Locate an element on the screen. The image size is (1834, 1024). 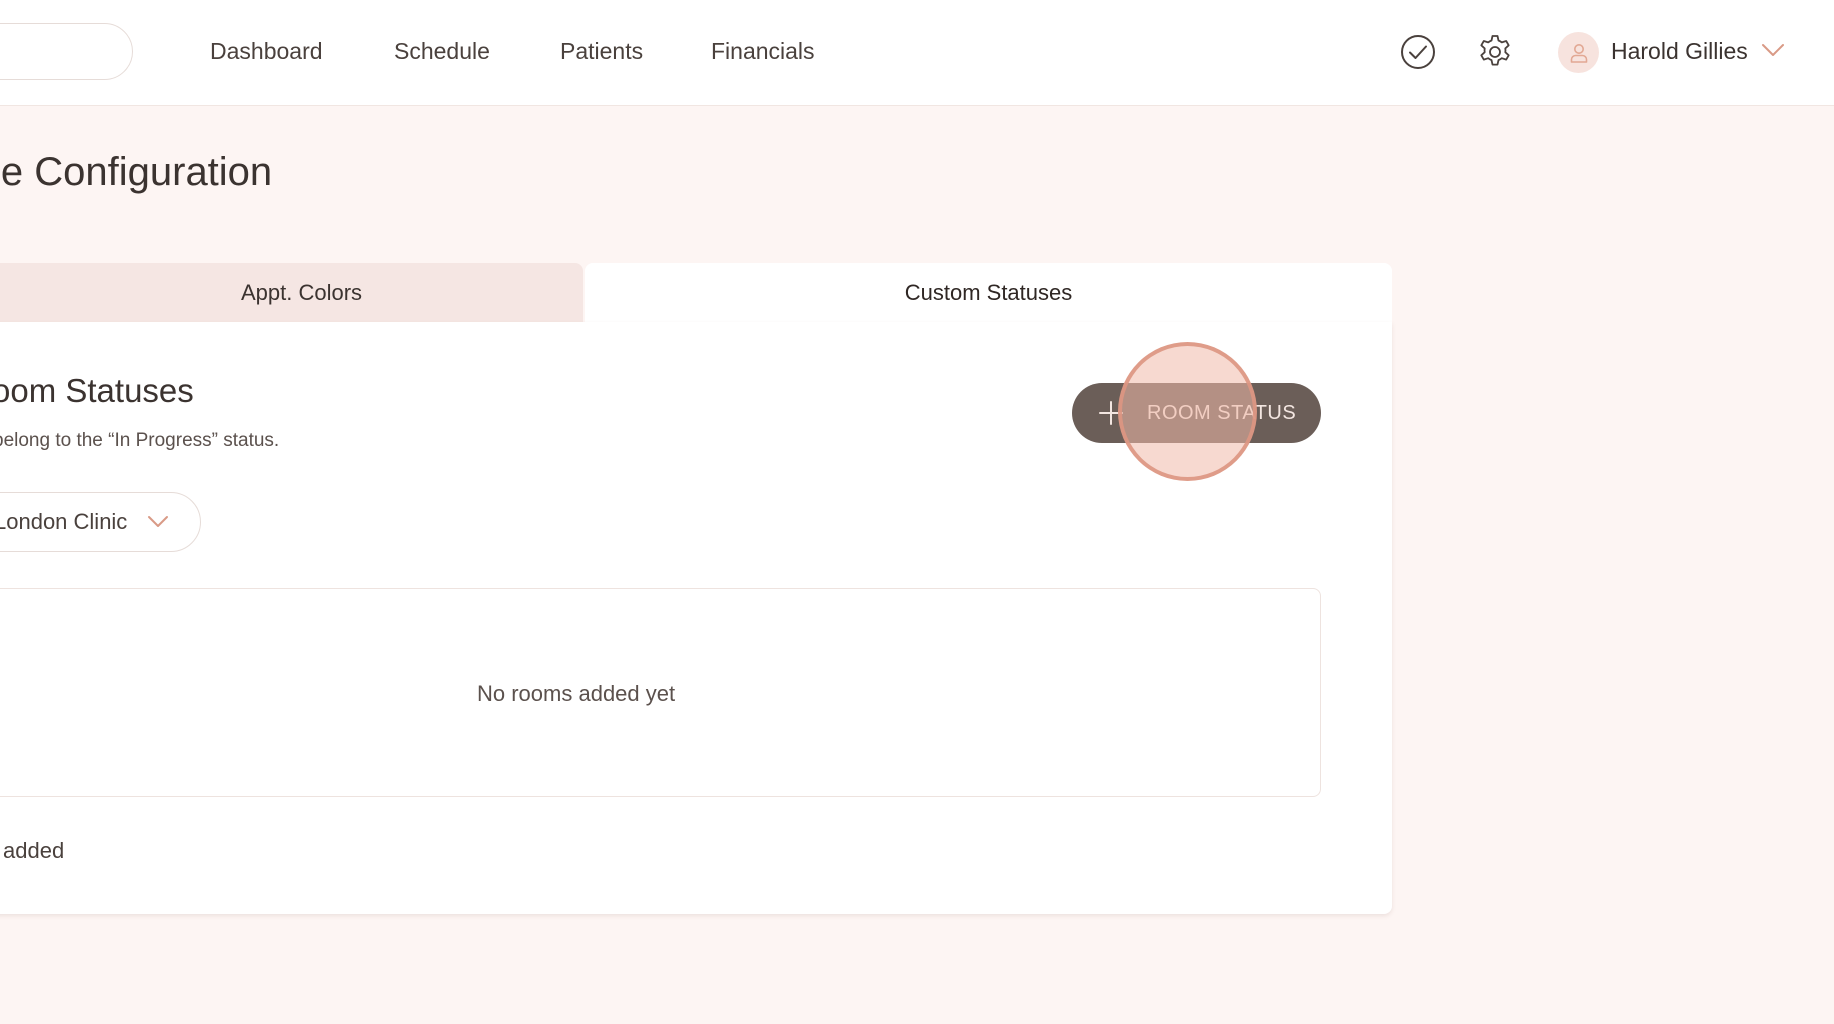
nav-schedule: Schedule is located at coordinates (442, 51).